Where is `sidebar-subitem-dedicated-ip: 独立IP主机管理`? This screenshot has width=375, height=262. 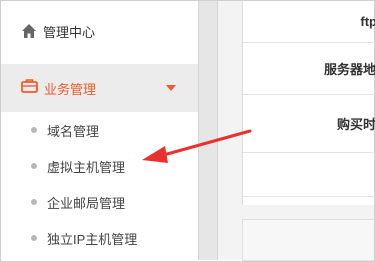 sidebar-subitem-dedicated-ip: 独立IP主机管理 is located at coordinates (99, 238).